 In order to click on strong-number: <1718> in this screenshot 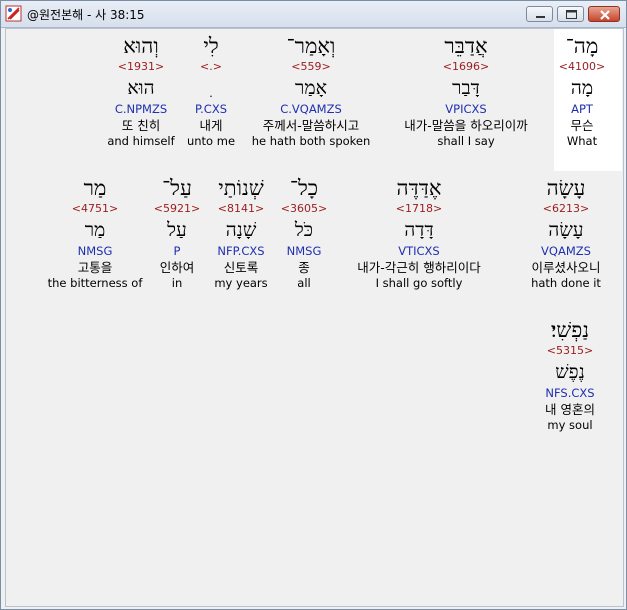, I will do `click(418, 209)`.